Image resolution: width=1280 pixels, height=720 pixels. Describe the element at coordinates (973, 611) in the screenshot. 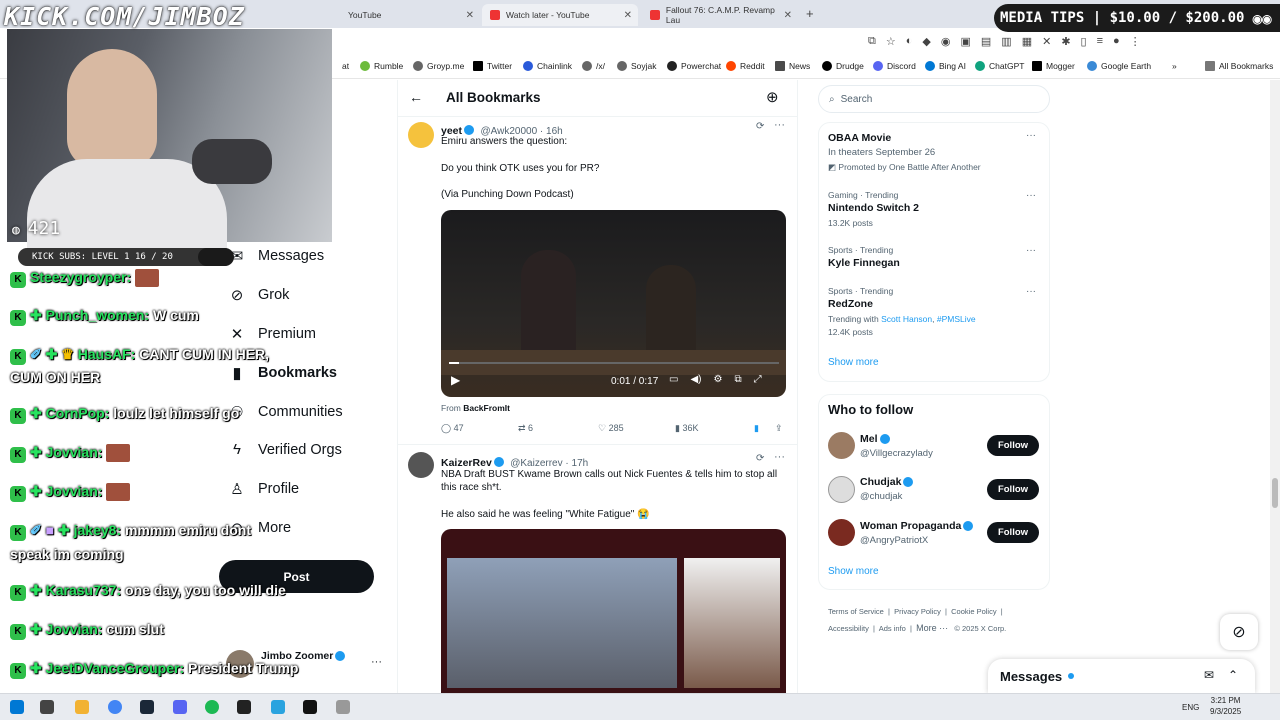

I see `footer-link: Cookie Policy` at that location.